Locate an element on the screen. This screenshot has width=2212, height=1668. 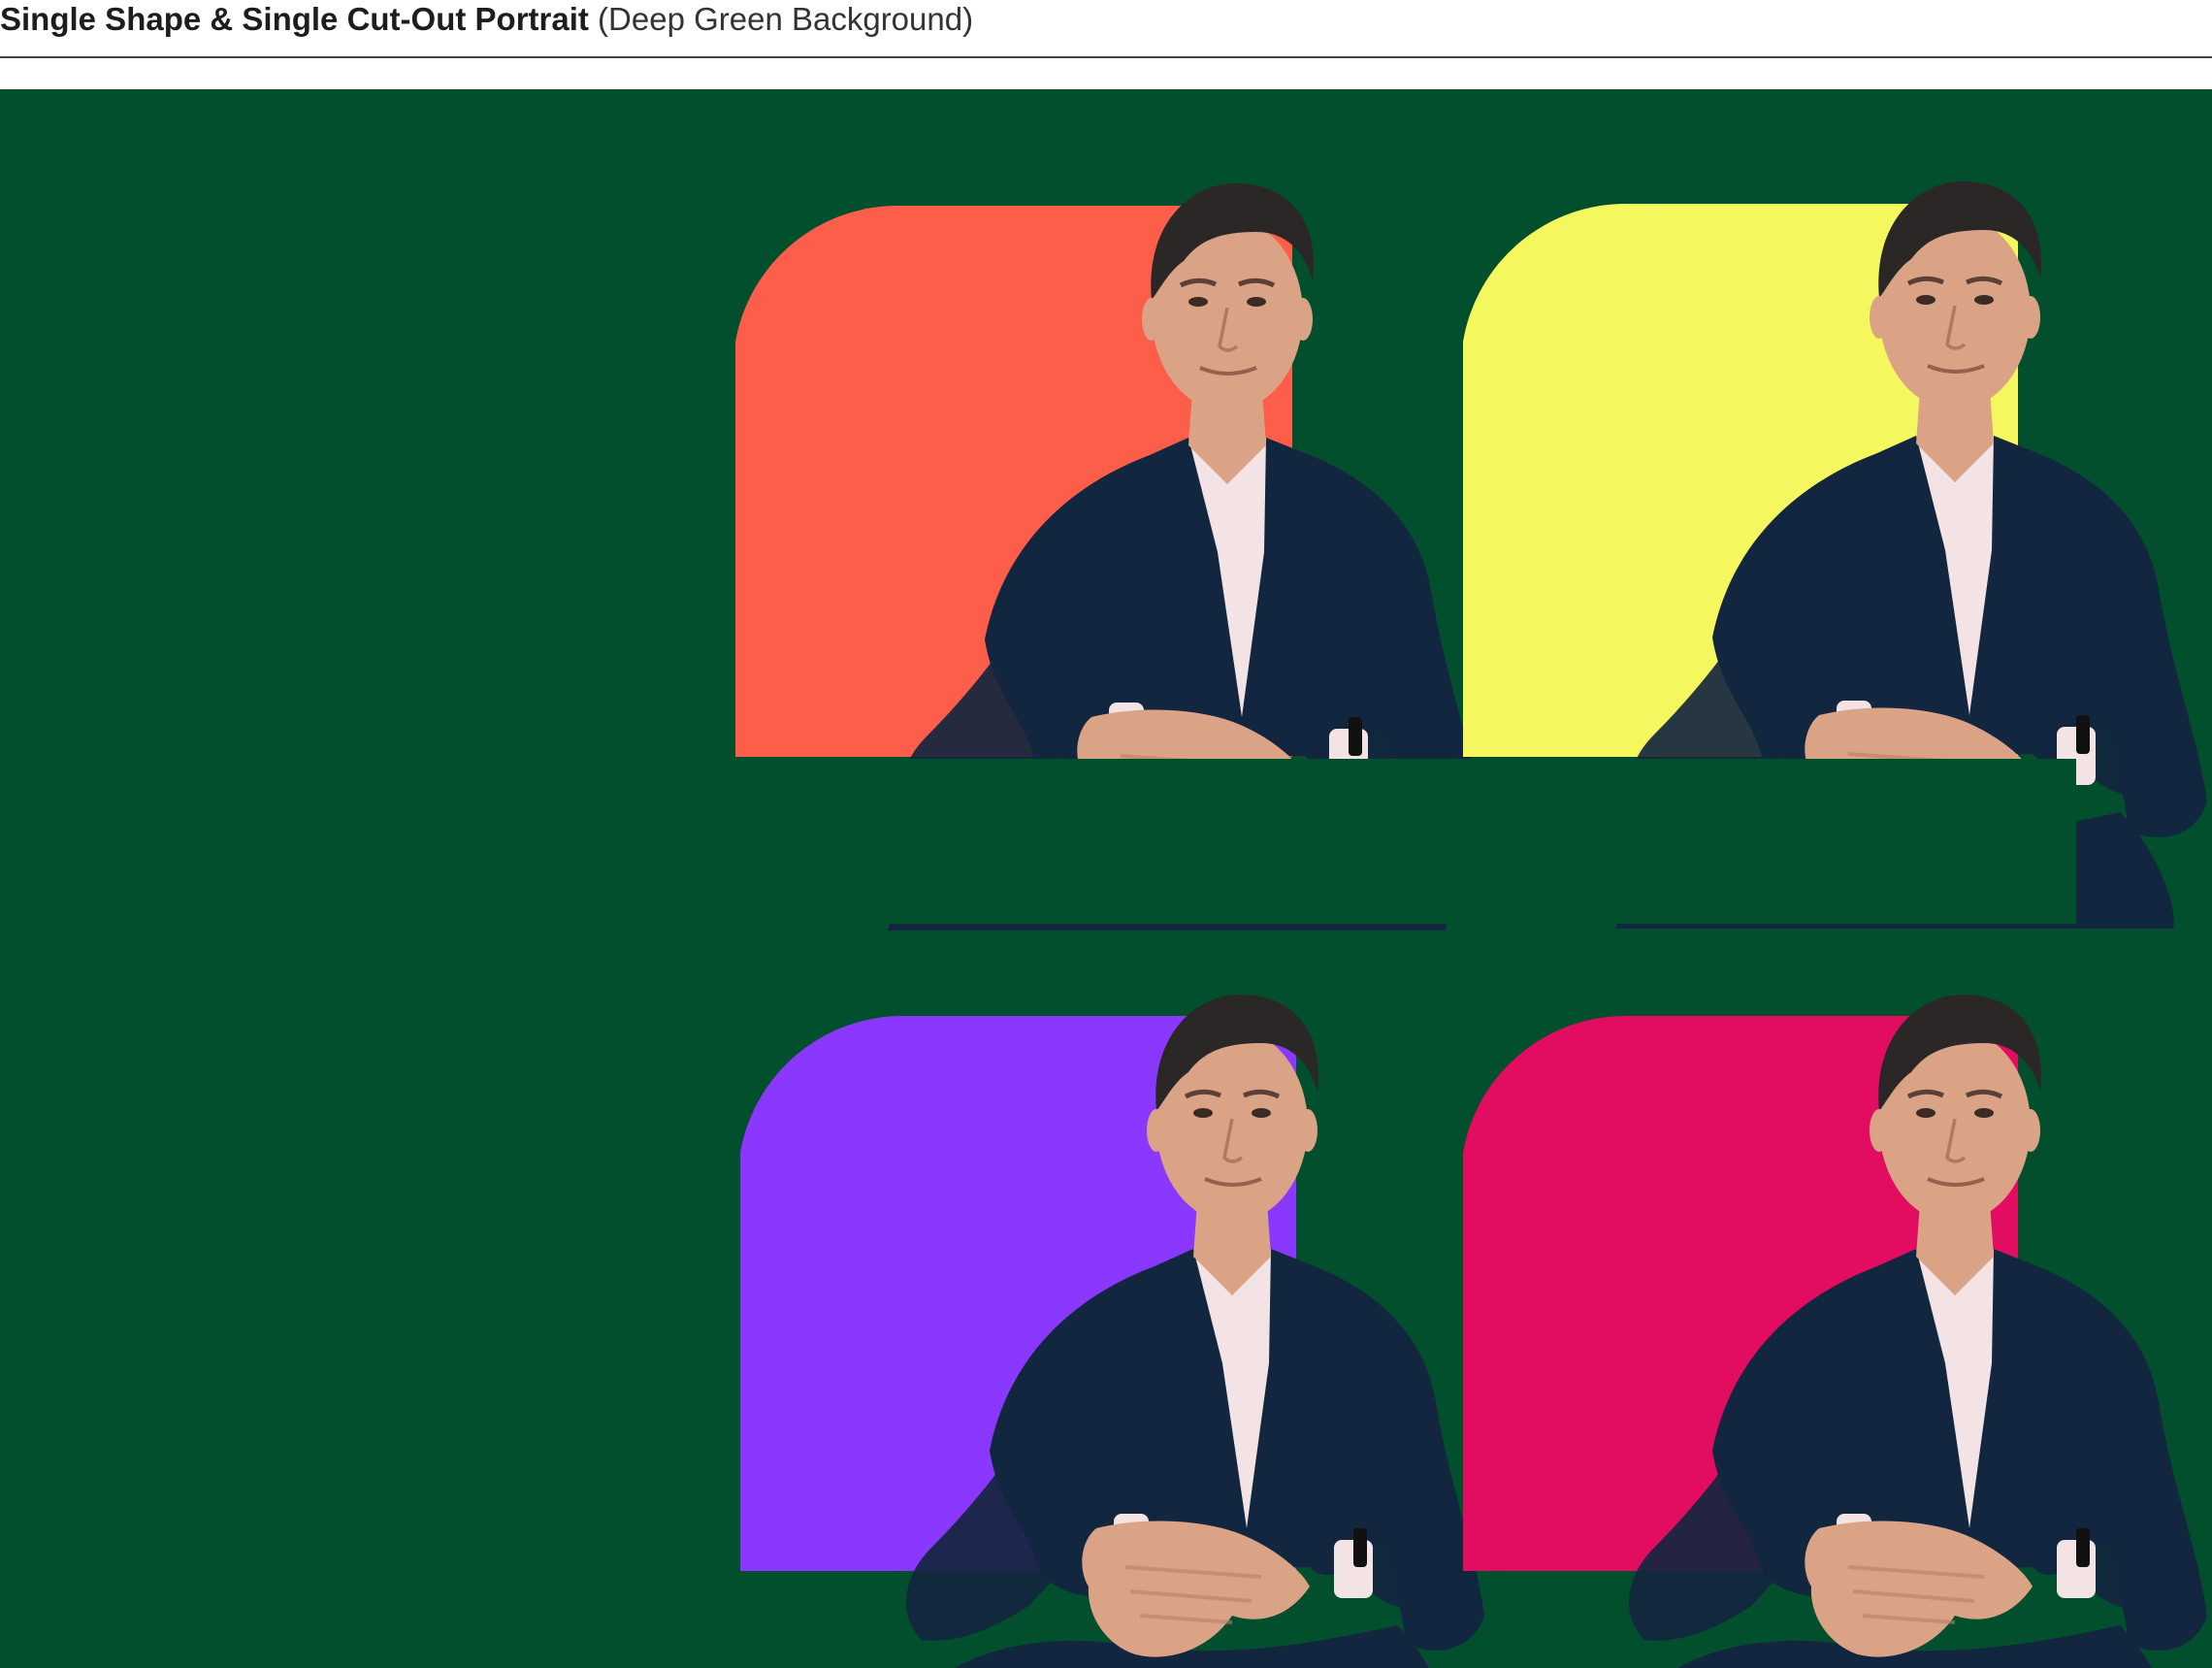
page-title-light: (Deep Green Background) is located at coordinates (786, 19).